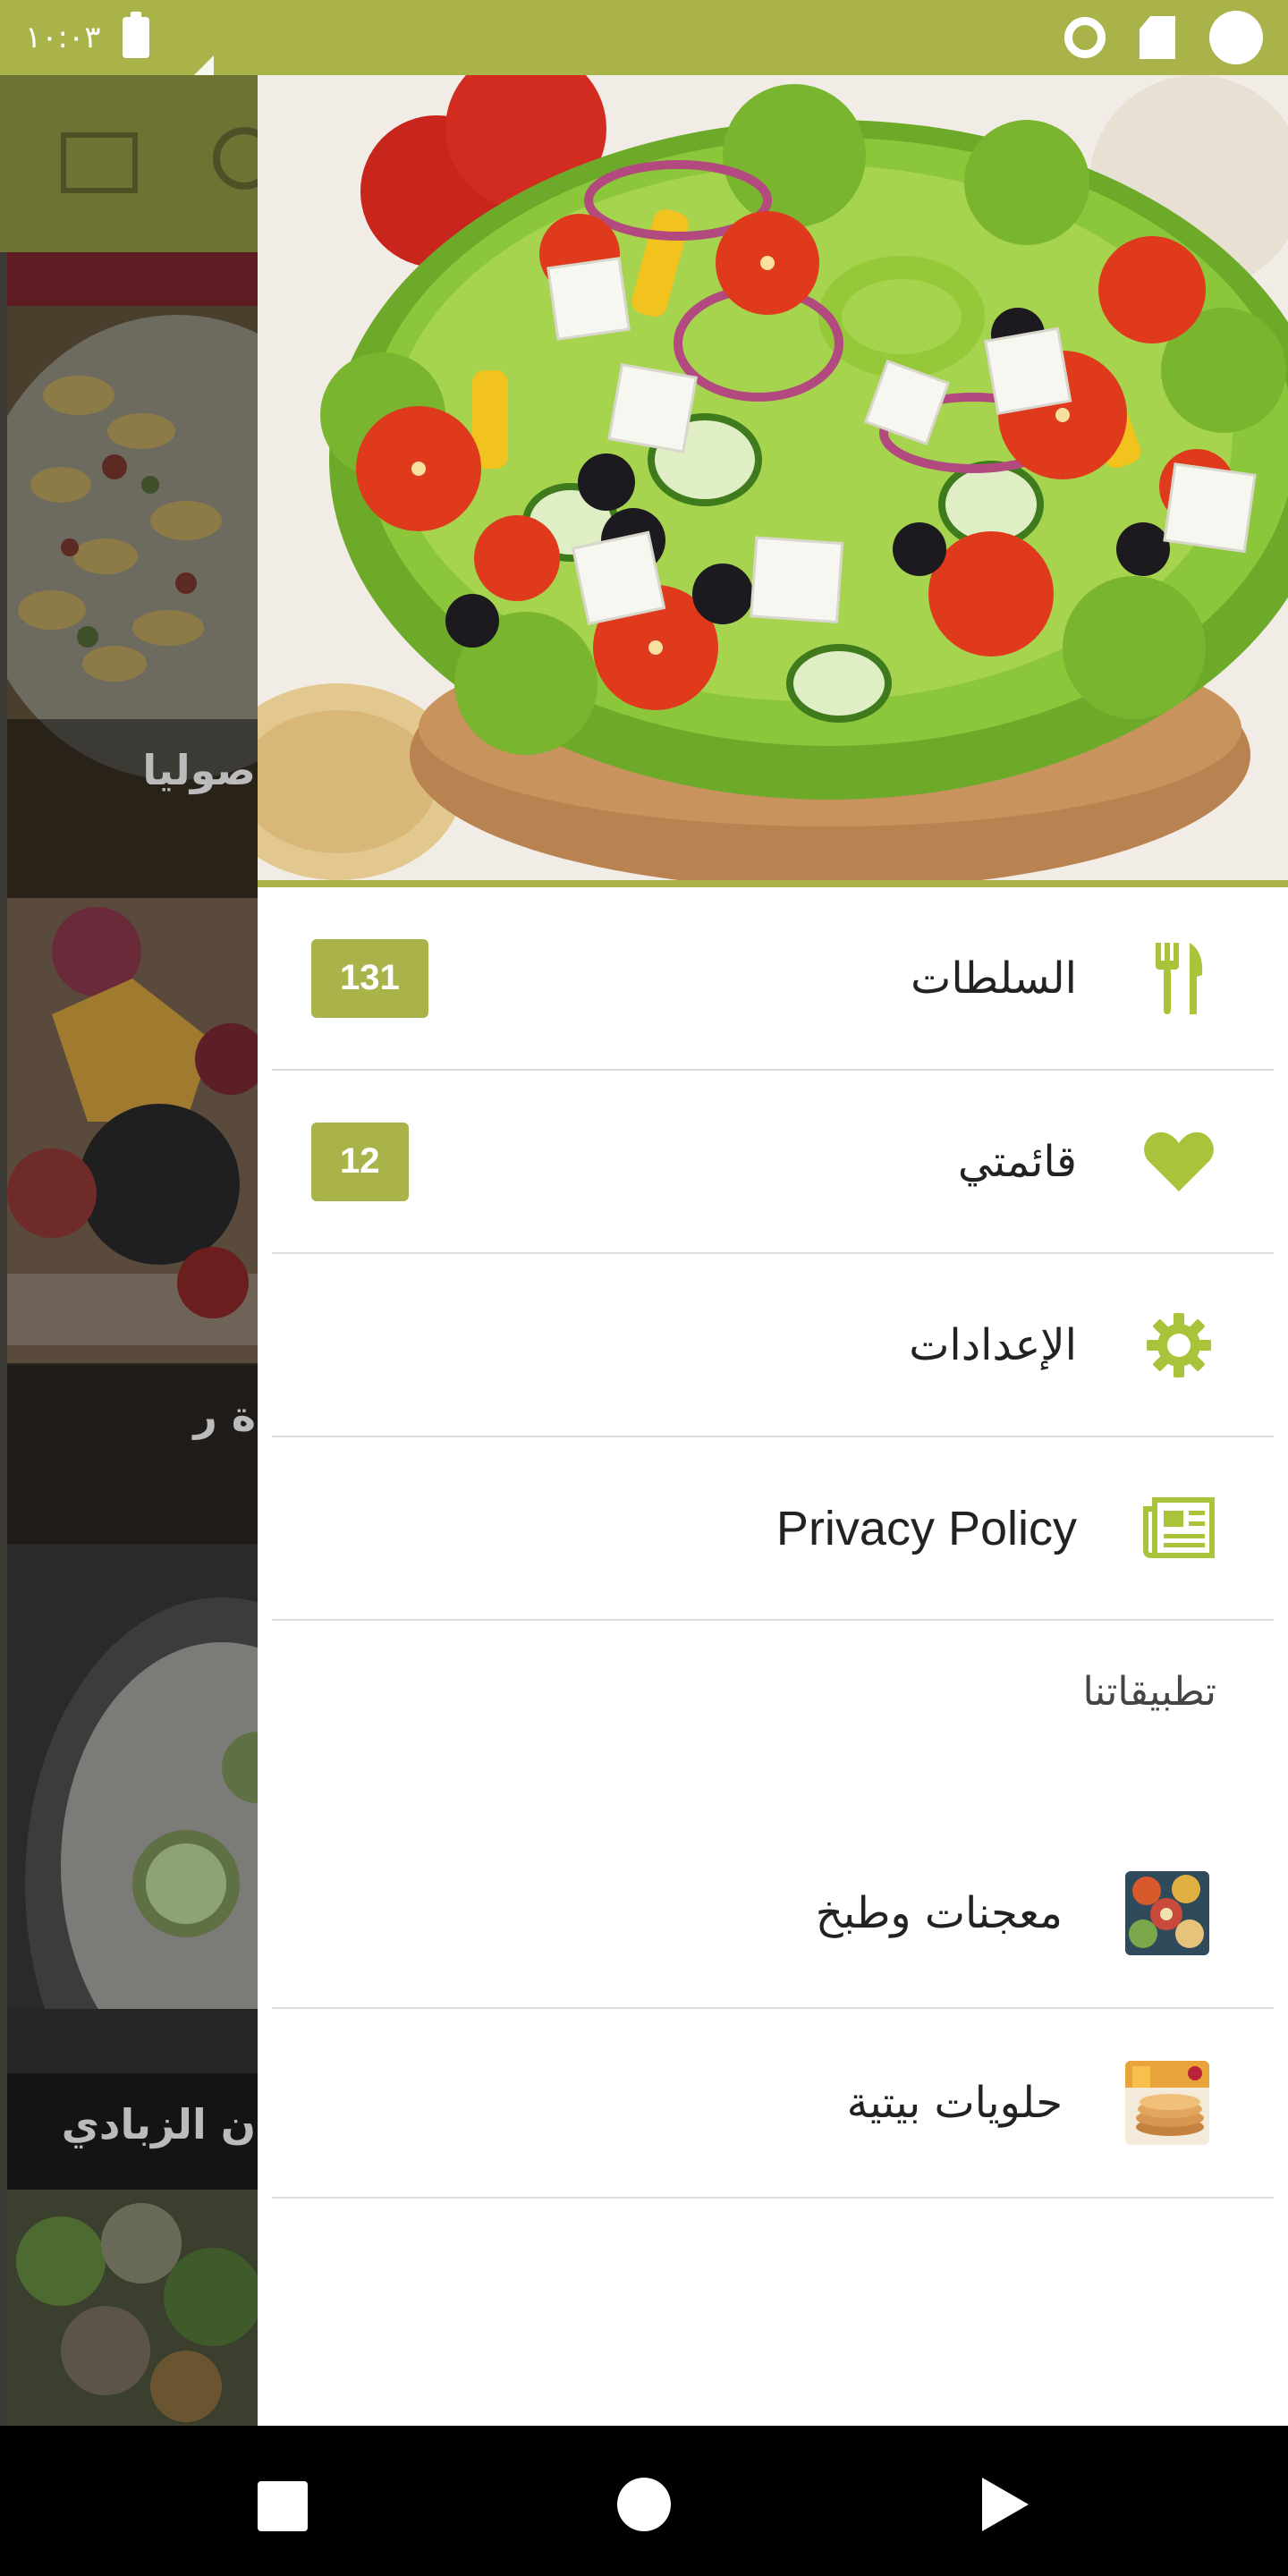 Image resolution: width=1288 pixels, height=2576 pixels. I want to click on recents-button, so click(283, 2506).